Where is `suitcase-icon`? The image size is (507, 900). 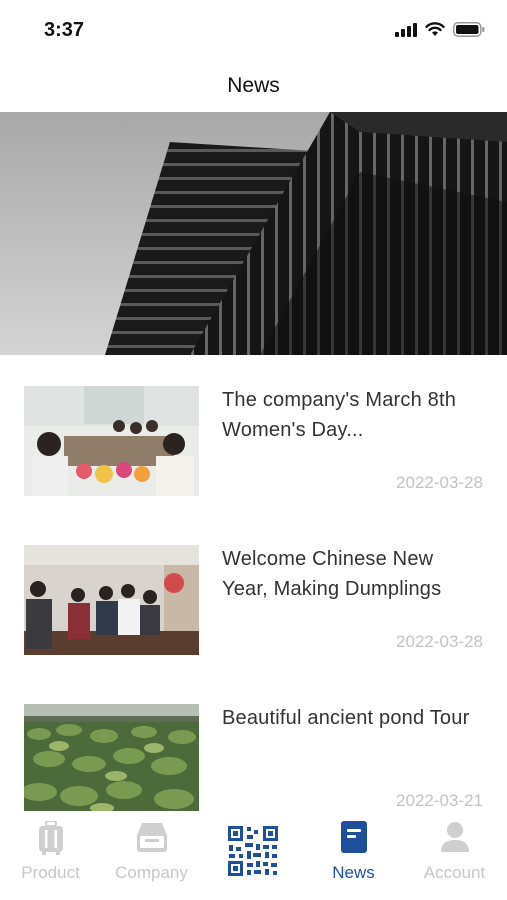
suitcase-icon is located at coordinates (50, 838).